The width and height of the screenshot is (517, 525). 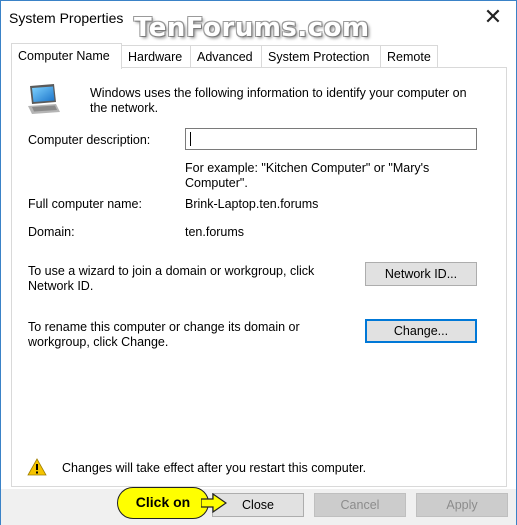 I want to click on computer-description-label: Computer description:, so click(x=89, y=140).